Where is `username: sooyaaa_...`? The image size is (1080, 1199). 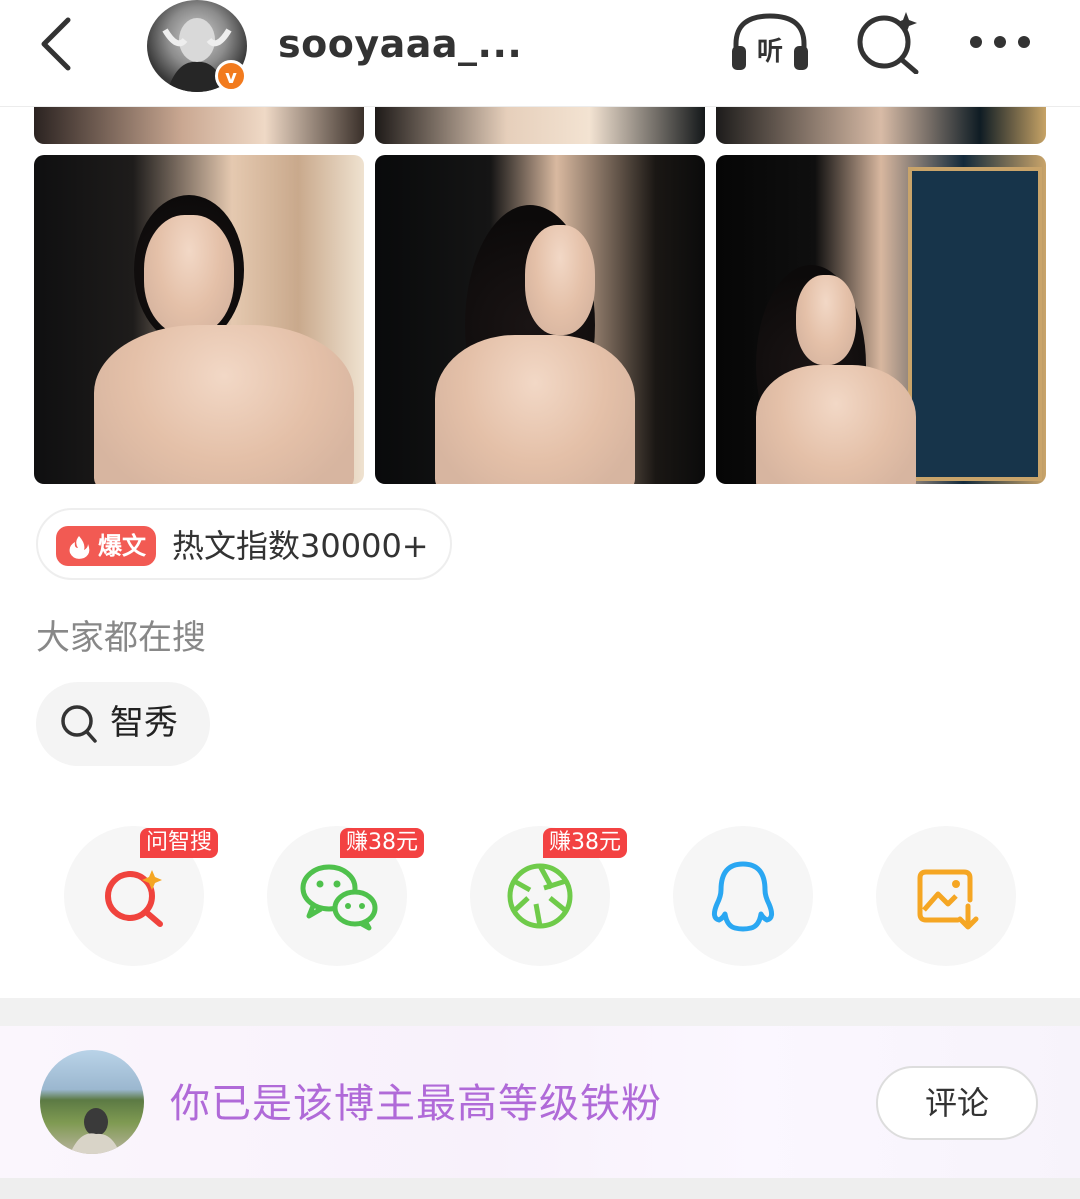
username: sooyaaa_... is located at coordinates (400, 44).